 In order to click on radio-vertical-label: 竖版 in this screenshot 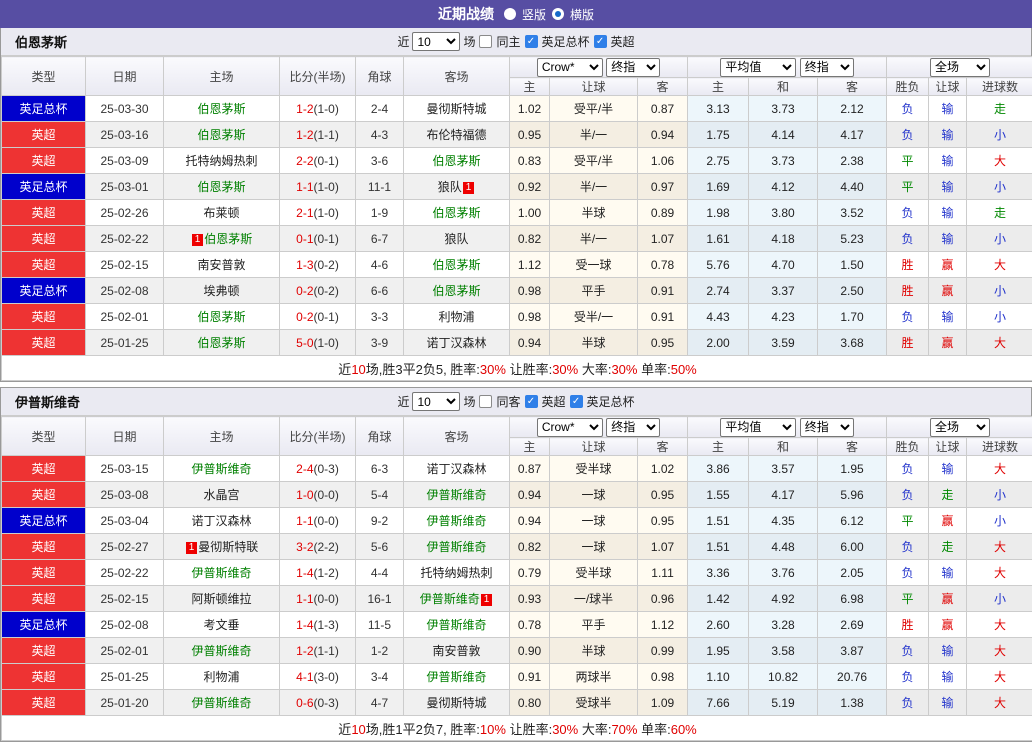, I will do `click(534, 14)`.